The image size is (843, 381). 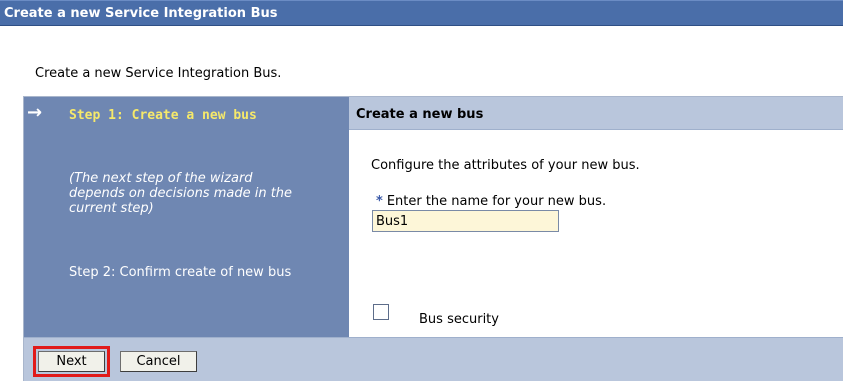 What do you see at coordinates (465, 221) in the screenshot?
I see `bus-name-input` at bounding box center [465, 221].